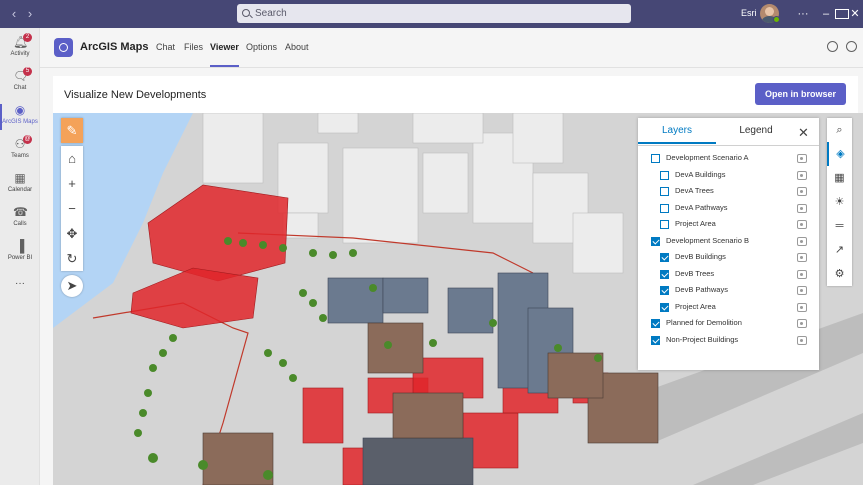  I want to click on rail-more-apps: ···, so click(20, 286).